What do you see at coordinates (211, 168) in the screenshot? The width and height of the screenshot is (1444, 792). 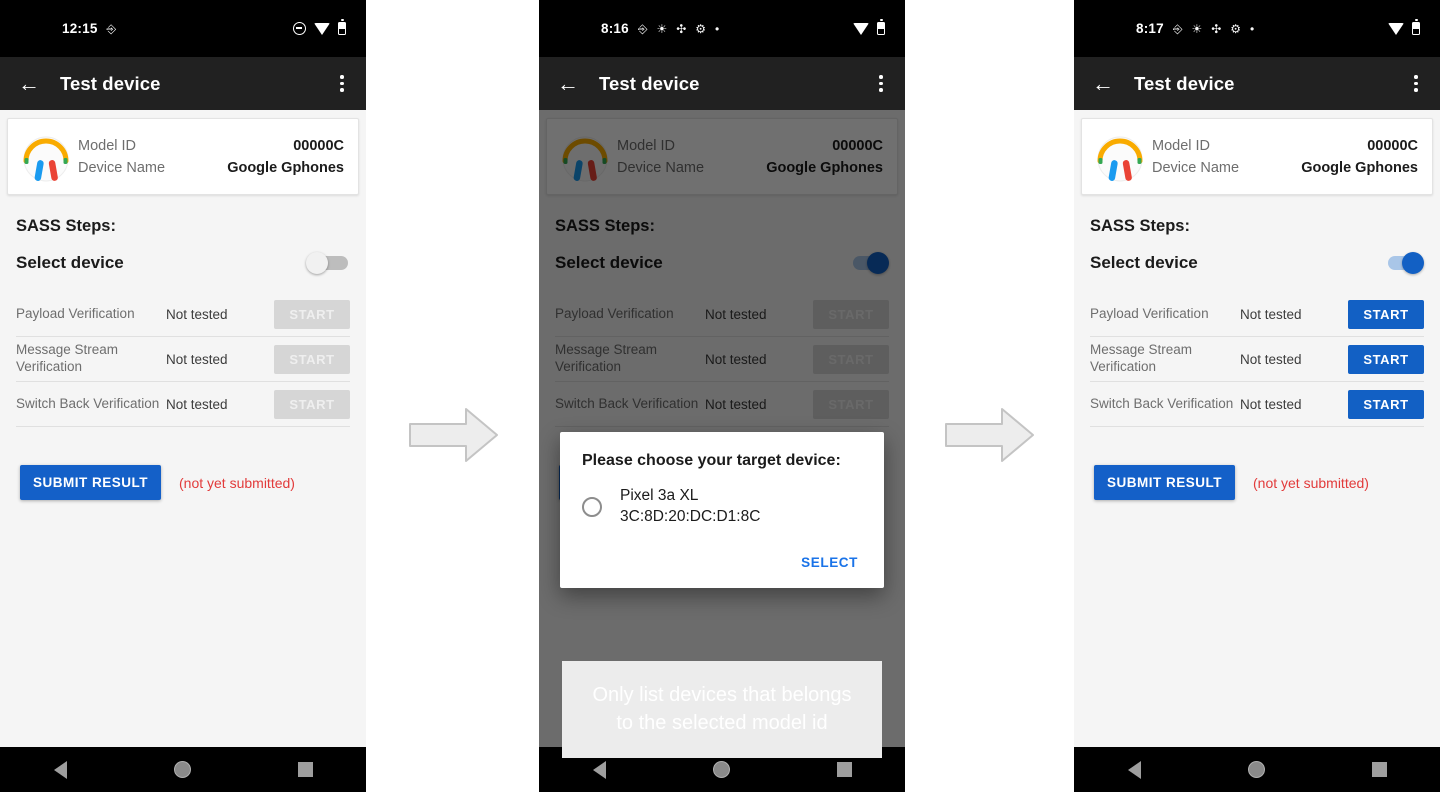 I see `device-info-row: Device Name Google Gphones` at bounding box center [211, 168].